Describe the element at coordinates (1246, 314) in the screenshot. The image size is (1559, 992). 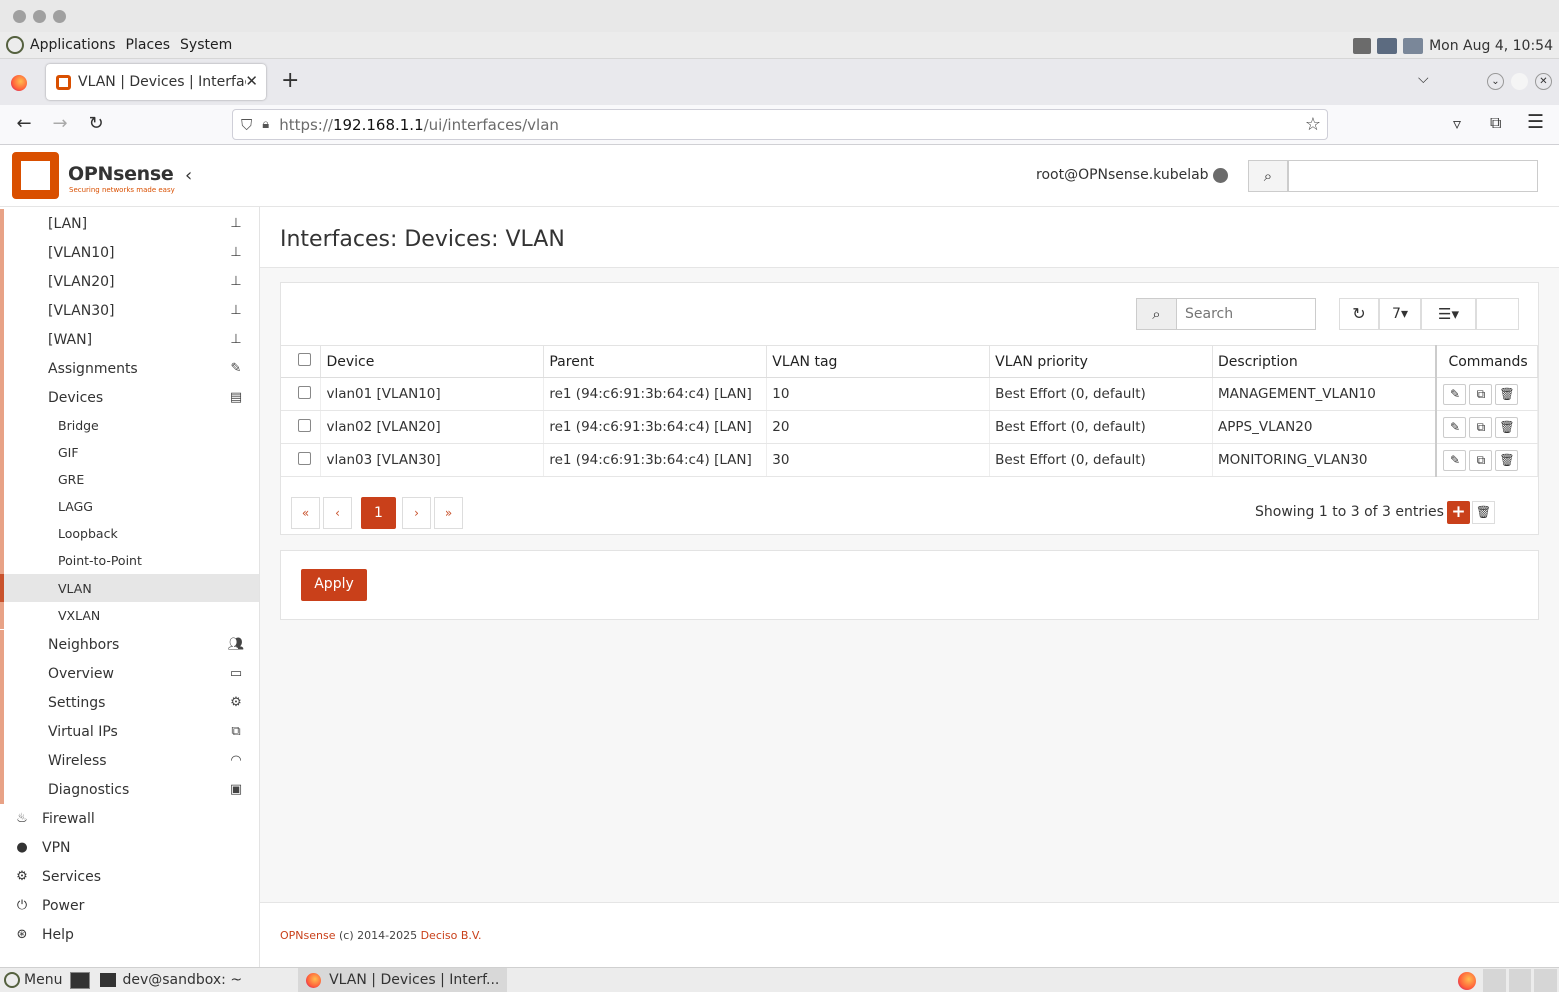
I see `grid-search-input` at that location.